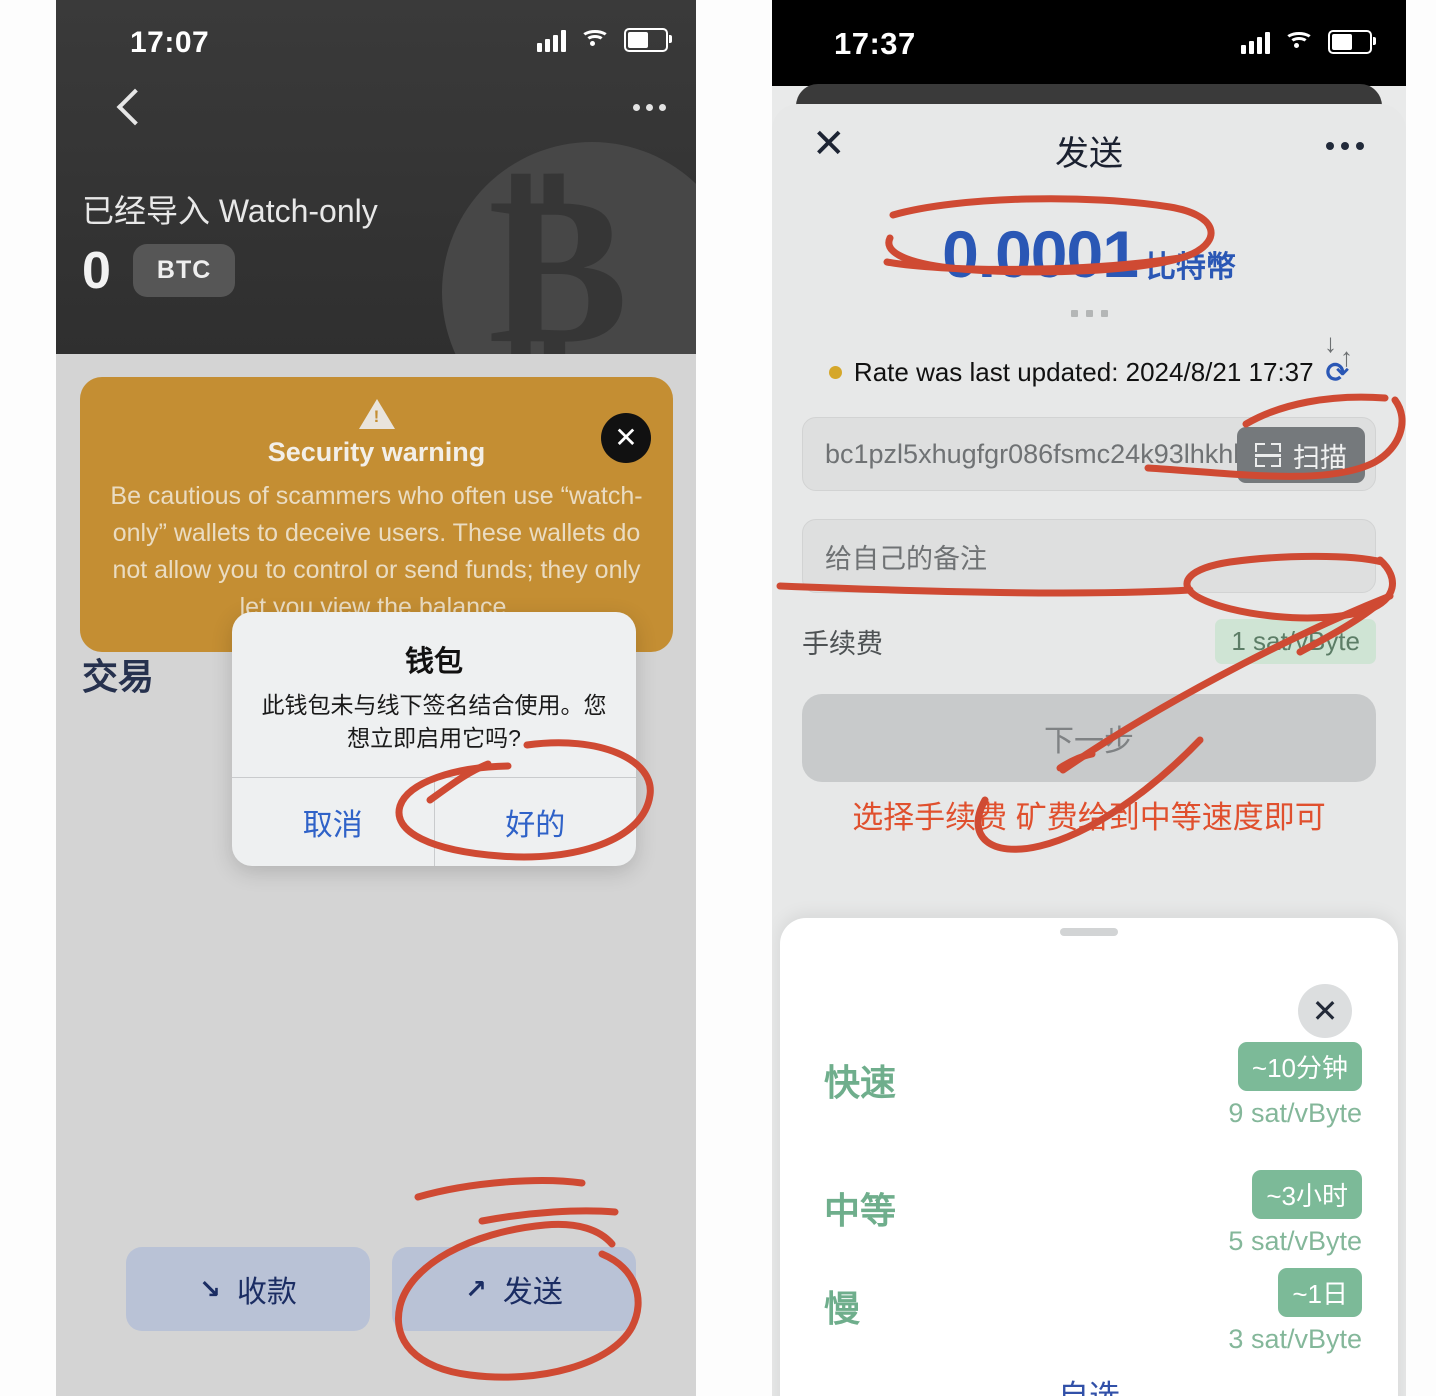 The width and height of the screenshot is (1436, 1396). What do you see at coordinates (1089, 43) in the screenshot?
I see `right-status-bar: 17:37` at bounding box center [1089, 43].